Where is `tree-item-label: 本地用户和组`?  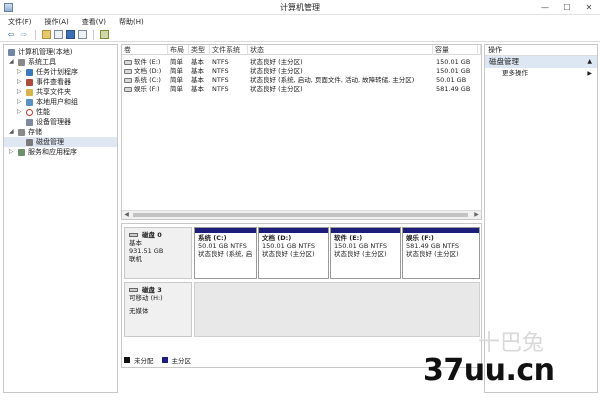
tree-item-label: 本地用户和组 is located at coordinates (57, 102).